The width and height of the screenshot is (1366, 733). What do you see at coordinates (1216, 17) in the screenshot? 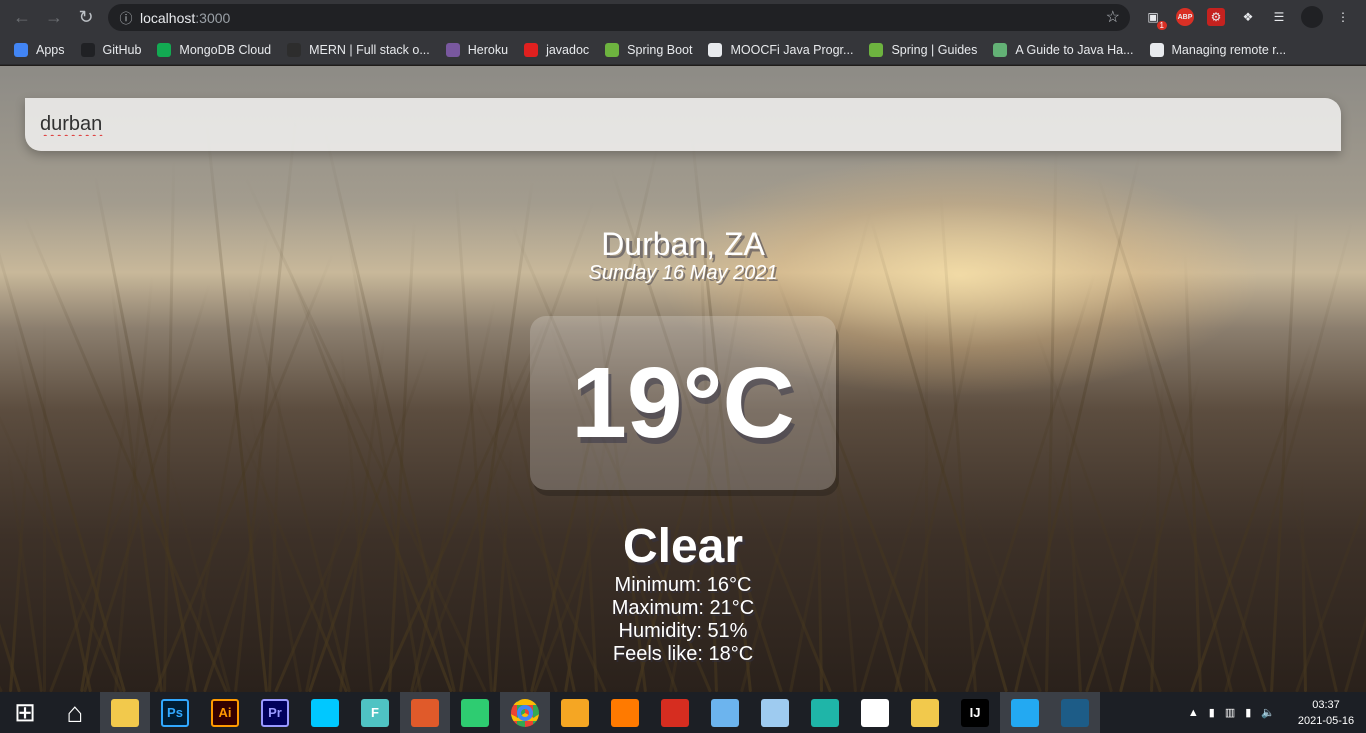
I see `extension-red-icon: ⚙` at bounding box center [1216, 17].